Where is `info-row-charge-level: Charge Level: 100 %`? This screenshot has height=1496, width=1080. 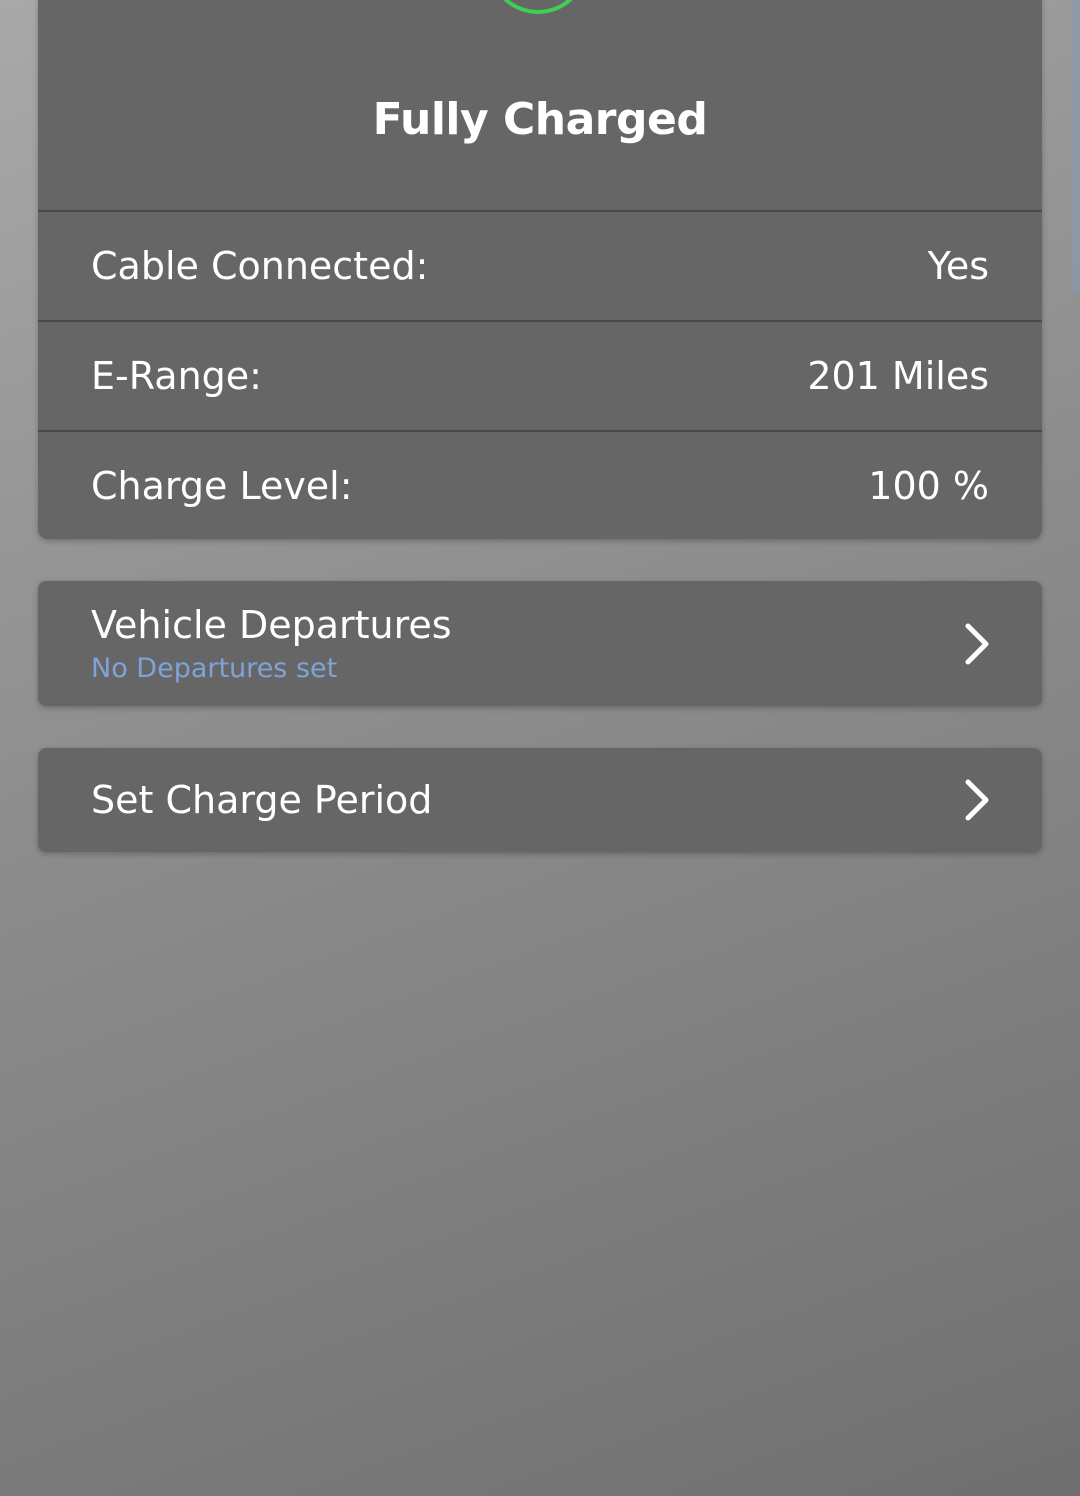 info-row-charge-level: Charge Level: 100 % is located at coordinates (540, 485).